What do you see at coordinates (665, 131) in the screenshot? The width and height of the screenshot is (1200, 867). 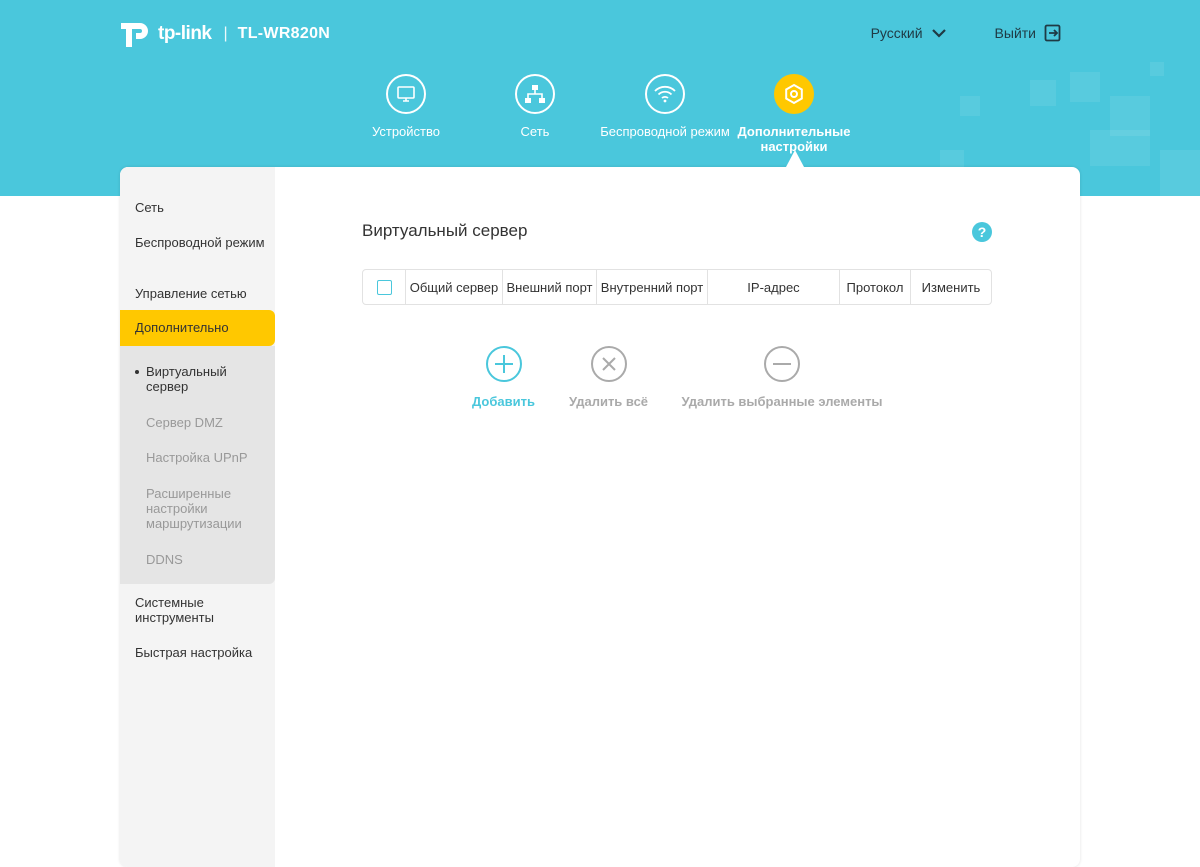 I see `nav-wireless-label: Беспроводной режим` at bounding box center [665, 131].